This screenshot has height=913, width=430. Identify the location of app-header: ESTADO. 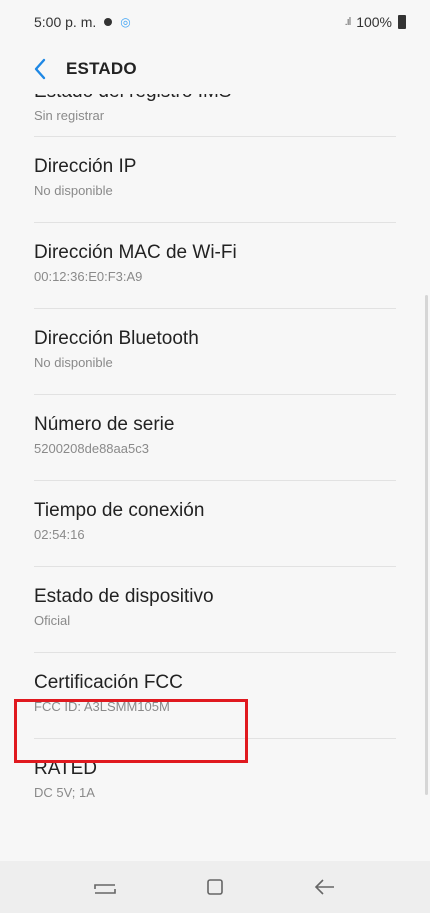
(215, 69).